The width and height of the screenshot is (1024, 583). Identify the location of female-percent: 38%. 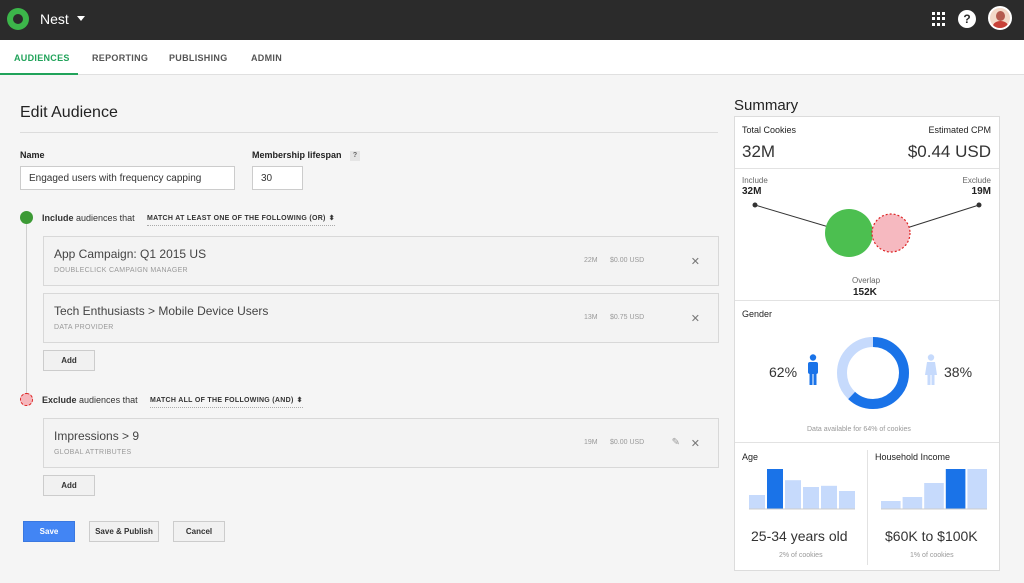
(958, 372).